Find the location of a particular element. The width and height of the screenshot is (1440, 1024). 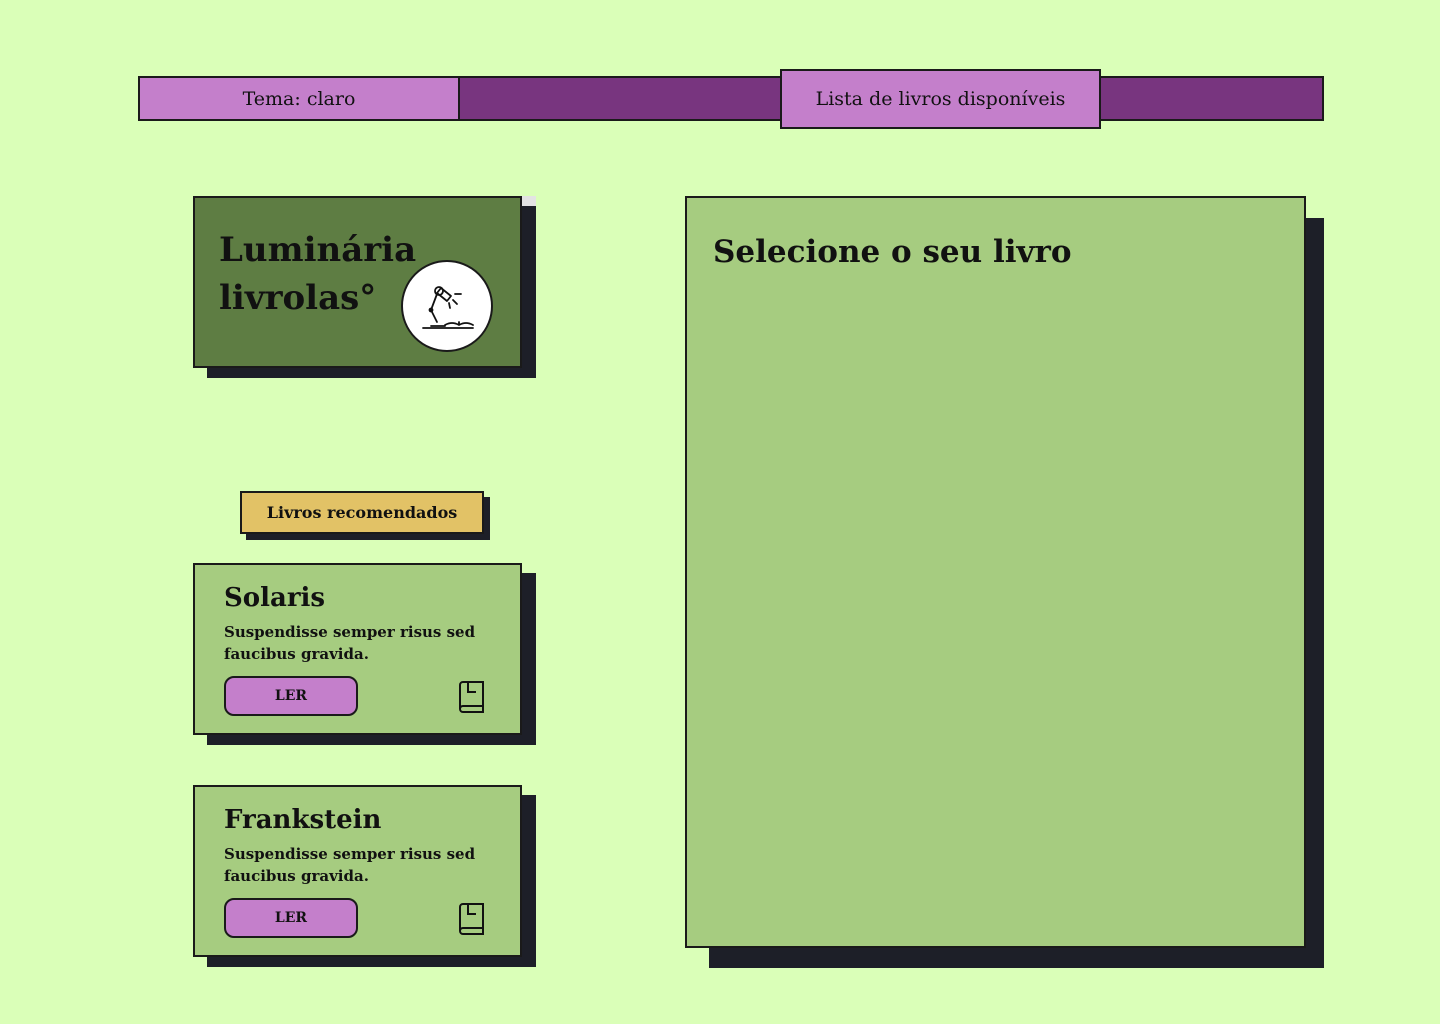

recommended-heading-text: Livros recomendados is located at coordinates (362, 512).